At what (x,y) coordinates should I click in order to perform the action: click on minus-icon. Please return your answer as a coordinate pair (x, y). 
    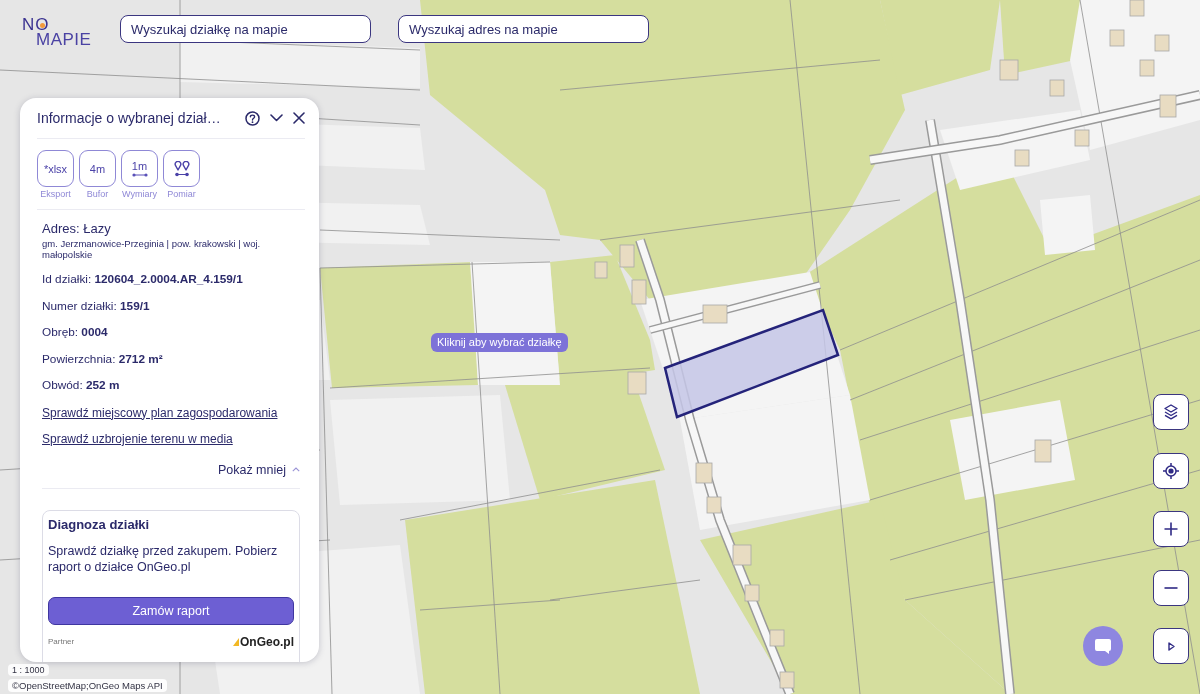
    Looking at the image, I should click on (1171, 587).